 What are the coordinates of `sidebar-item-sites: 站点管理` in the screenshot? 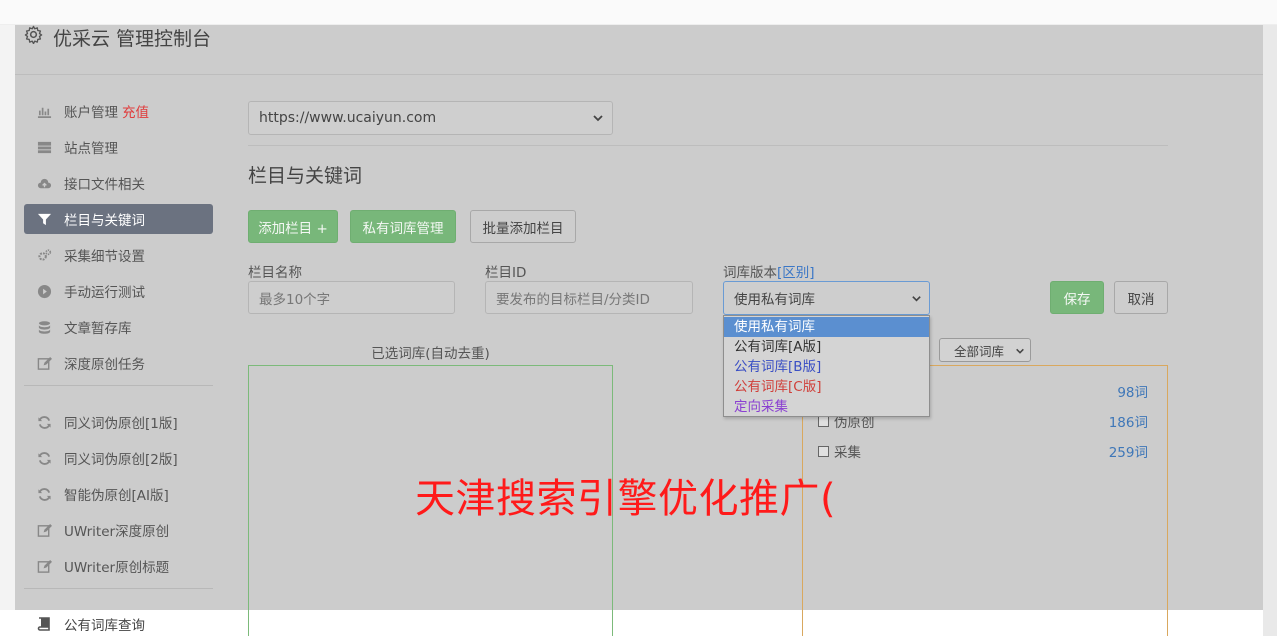 It's located at (118, 147).